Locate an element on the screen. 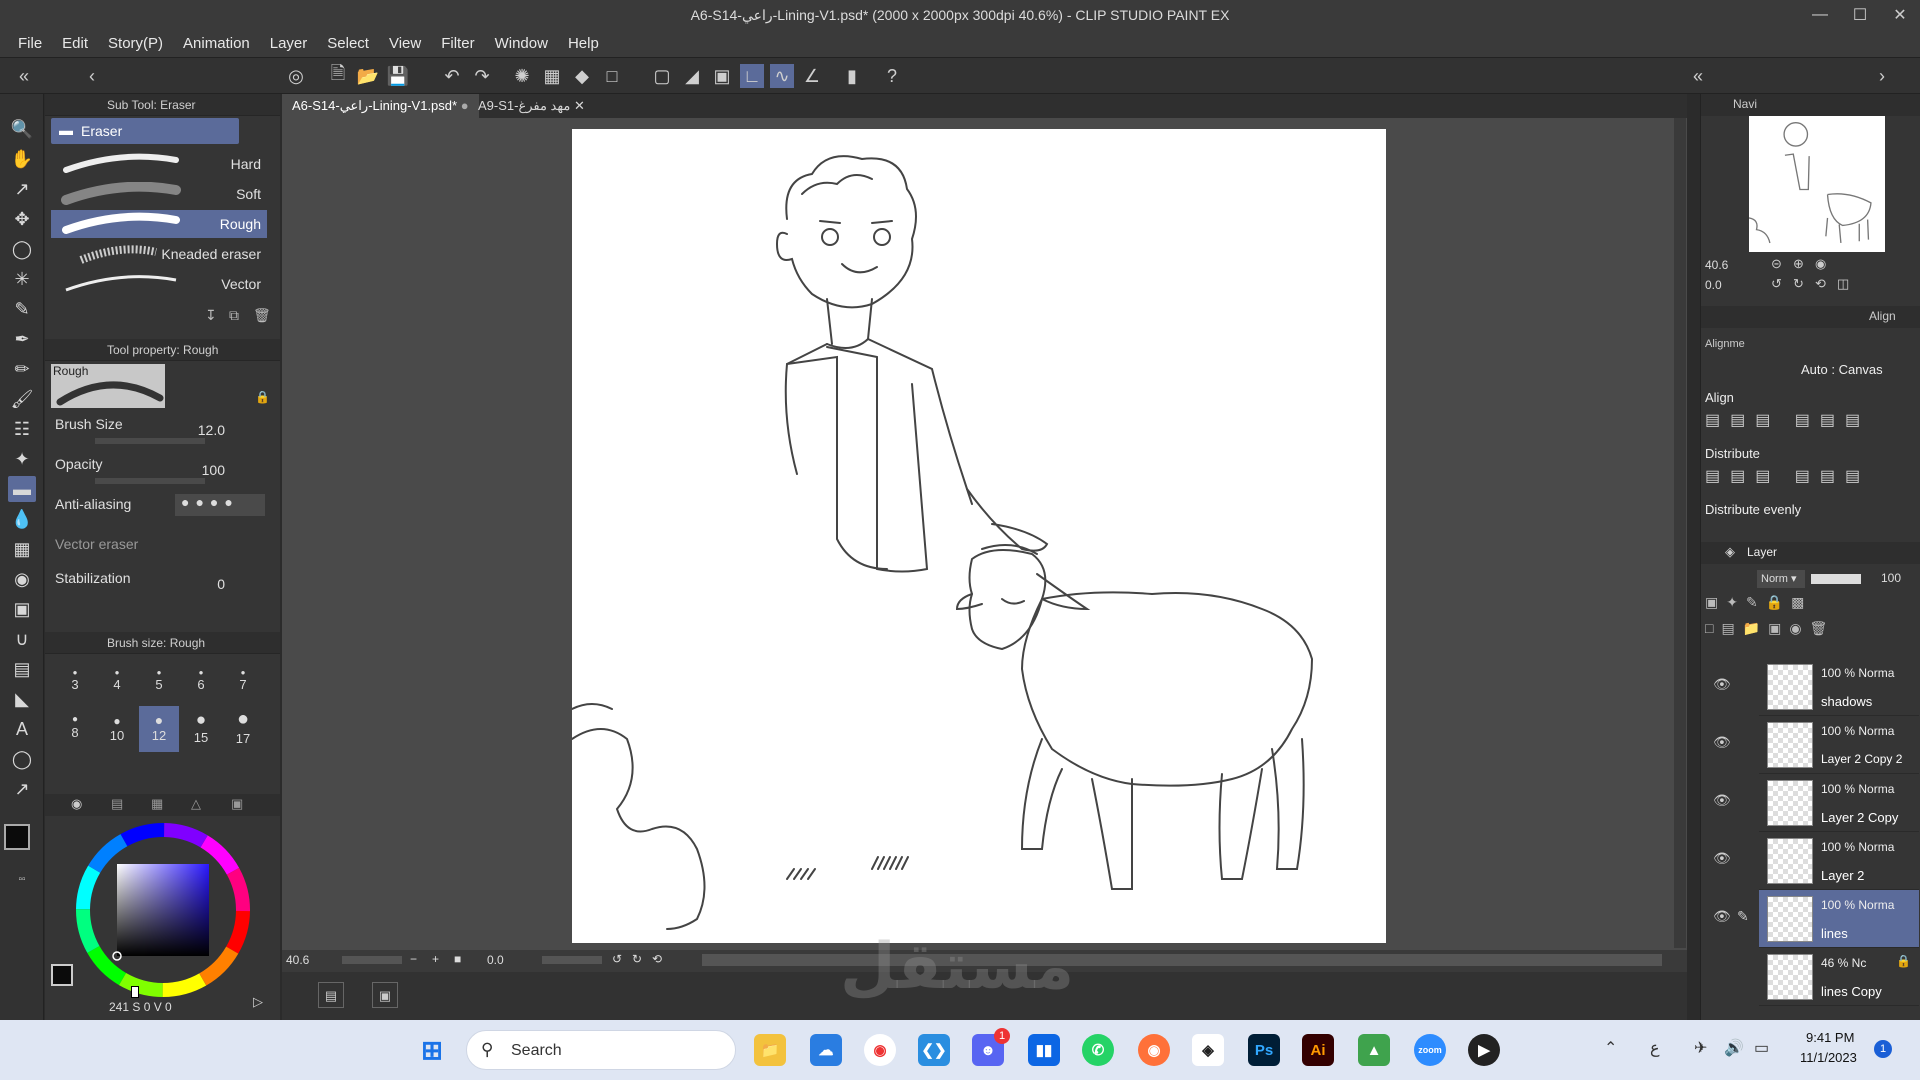  main-color-swatch is located at coordinates (17, 837).